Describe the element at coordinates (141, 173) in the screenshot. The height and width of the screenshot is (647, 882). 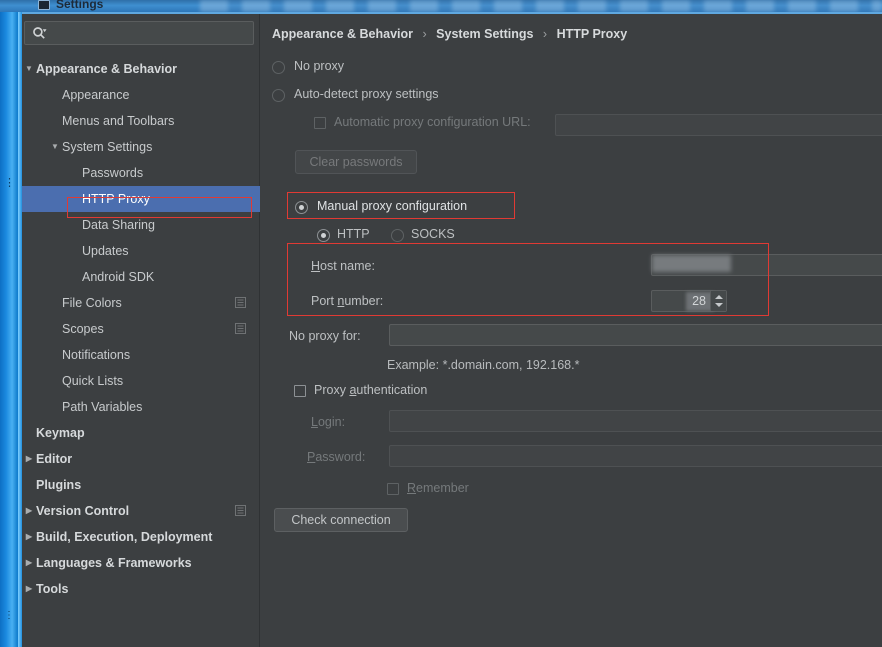
I see `sidebar-item-passwords: Passwords` at that location.